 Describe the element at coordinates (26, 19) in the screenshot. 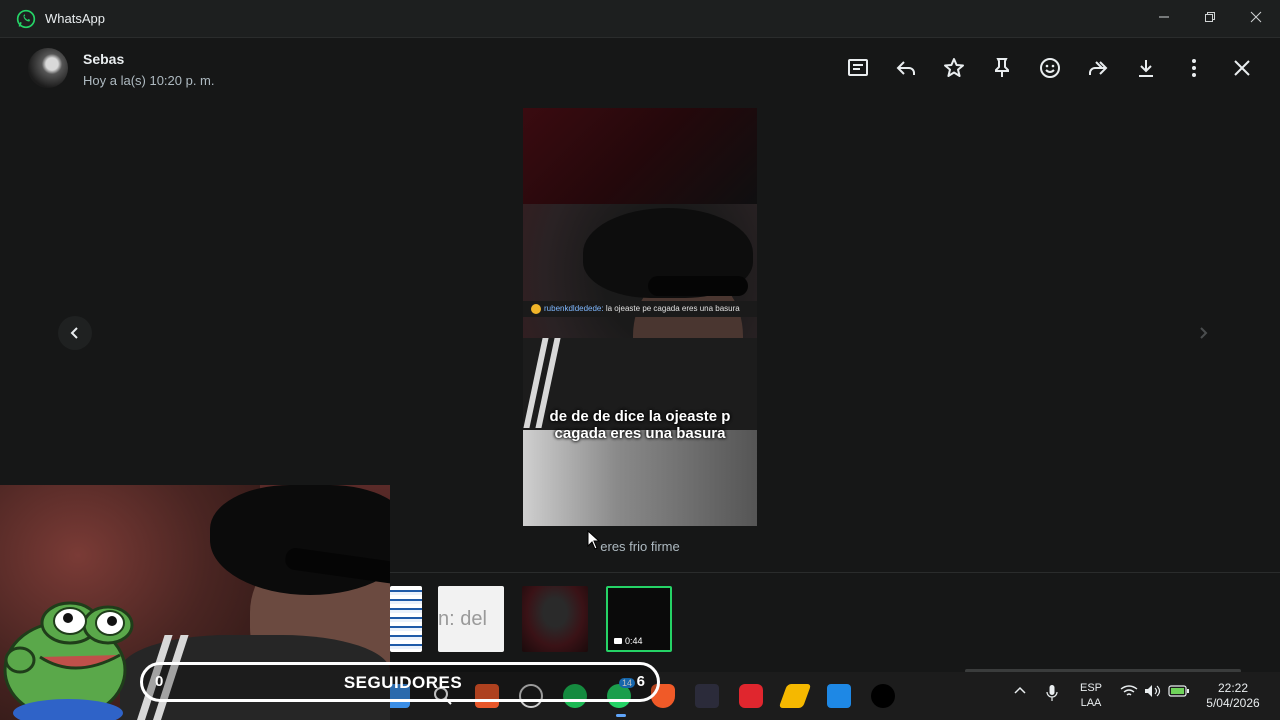

I see `whatsapp-logo-icon` at that location.